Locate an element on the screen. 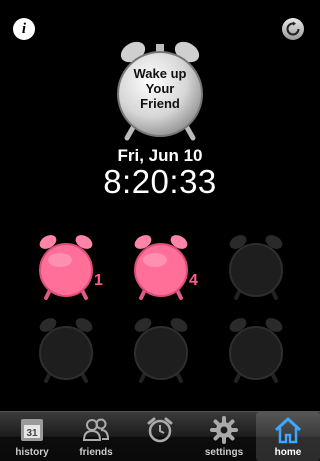  alarm-slot-2: 4 is located at coordinates (163, 266).